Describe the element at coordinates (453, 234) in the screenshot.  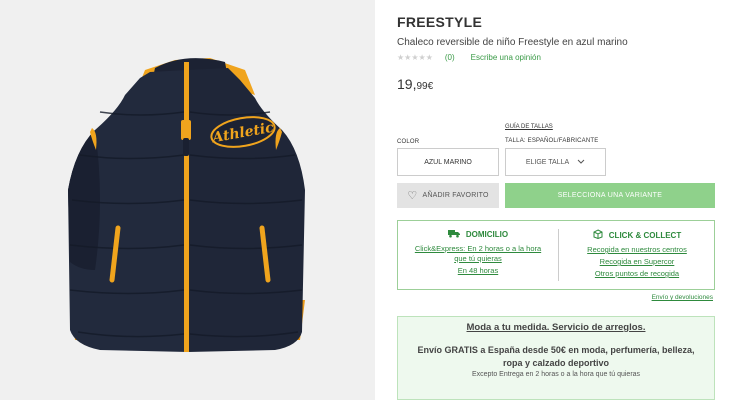
I see `truck-icon` at that location.